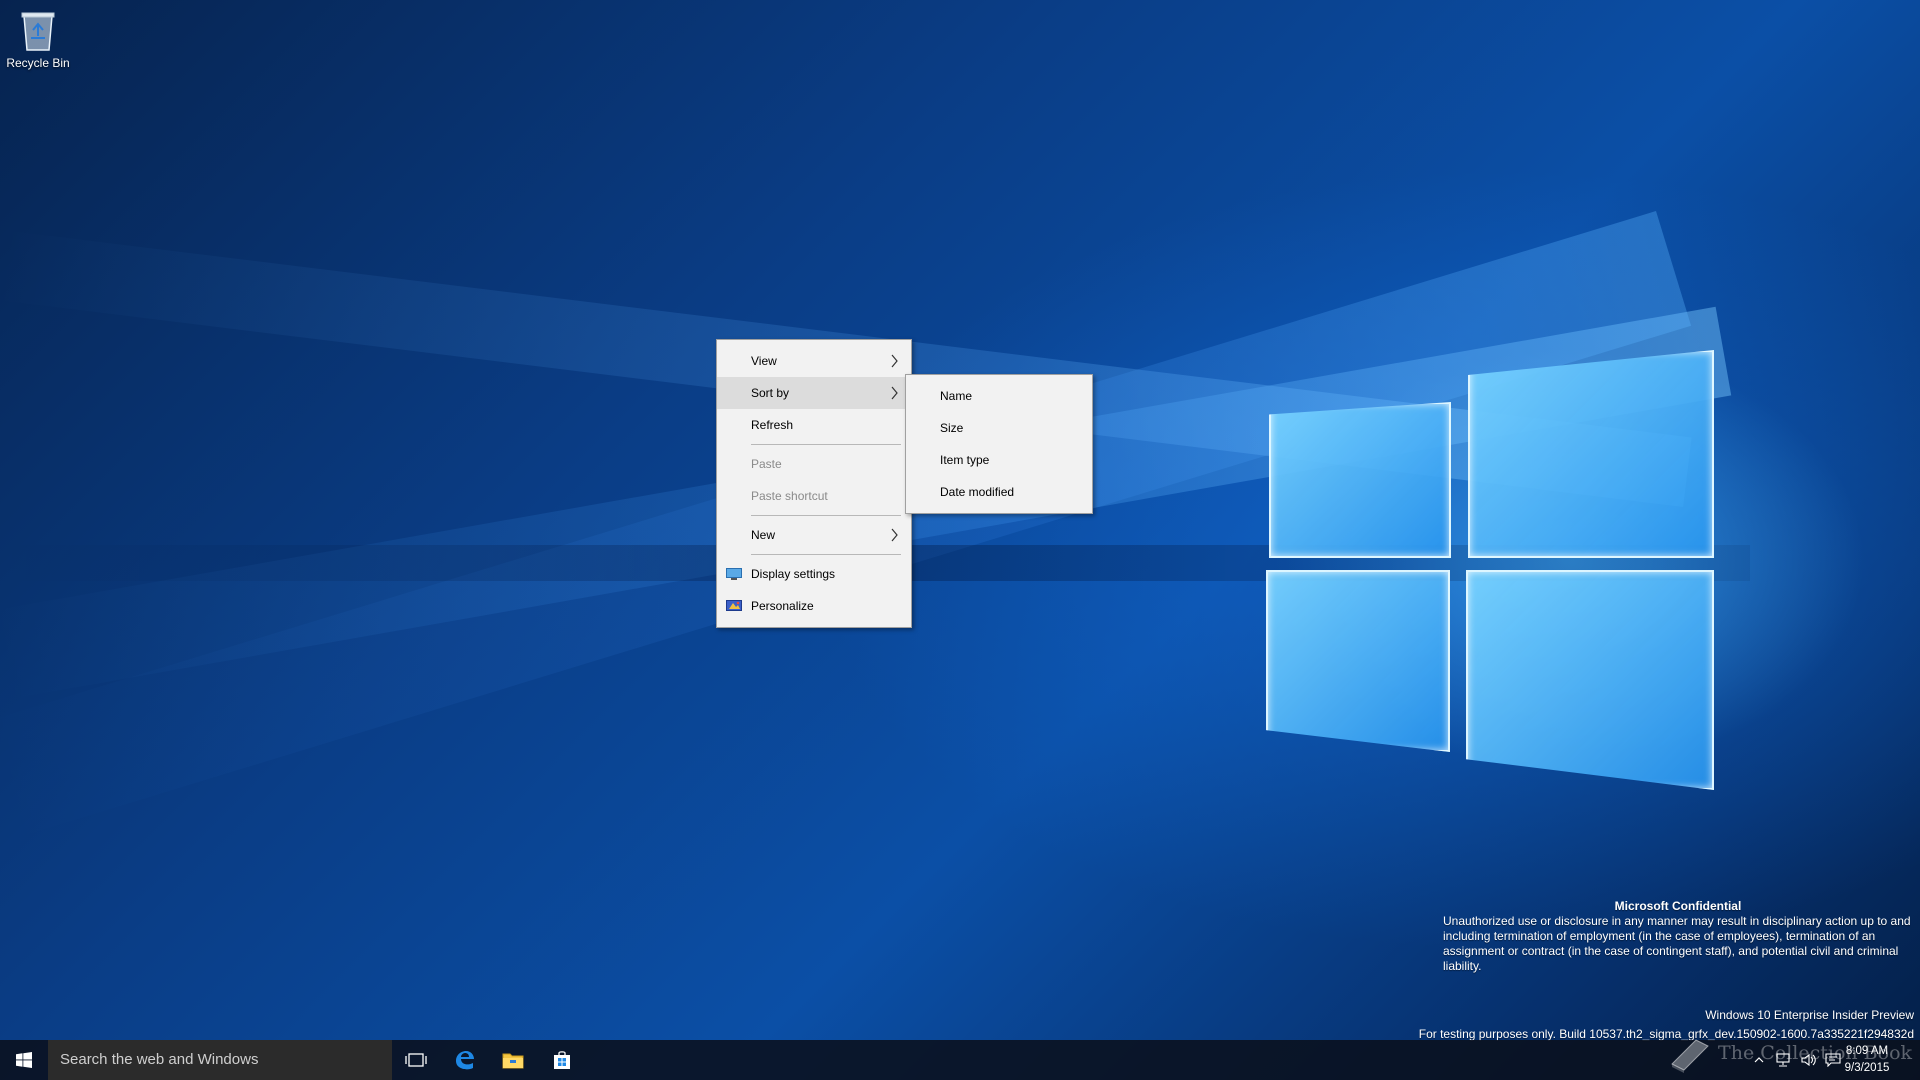 Image resolution: width=1920 pixels, height=1080 pixels. I want to click on menu-item-label: Display settings, so click(793, 574).